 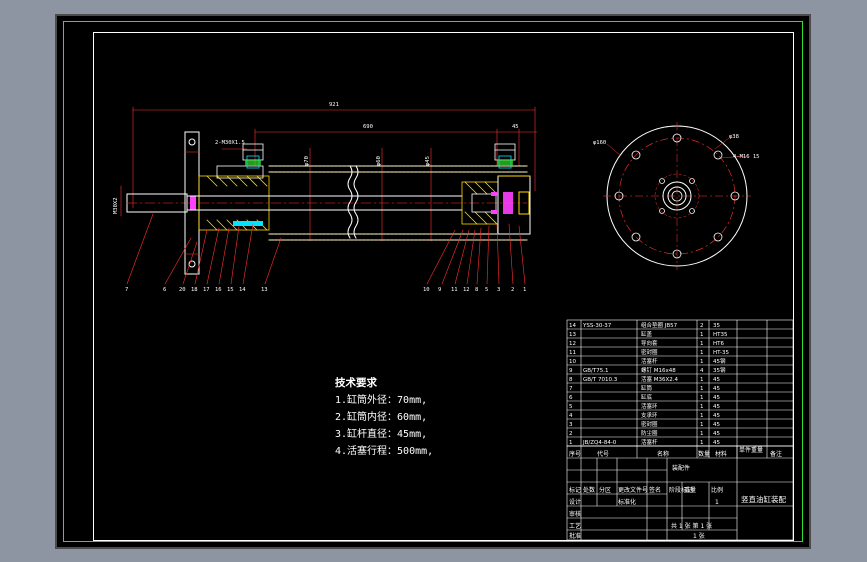 I want to click on dim-overall: 921, so click(x=334, y=105).